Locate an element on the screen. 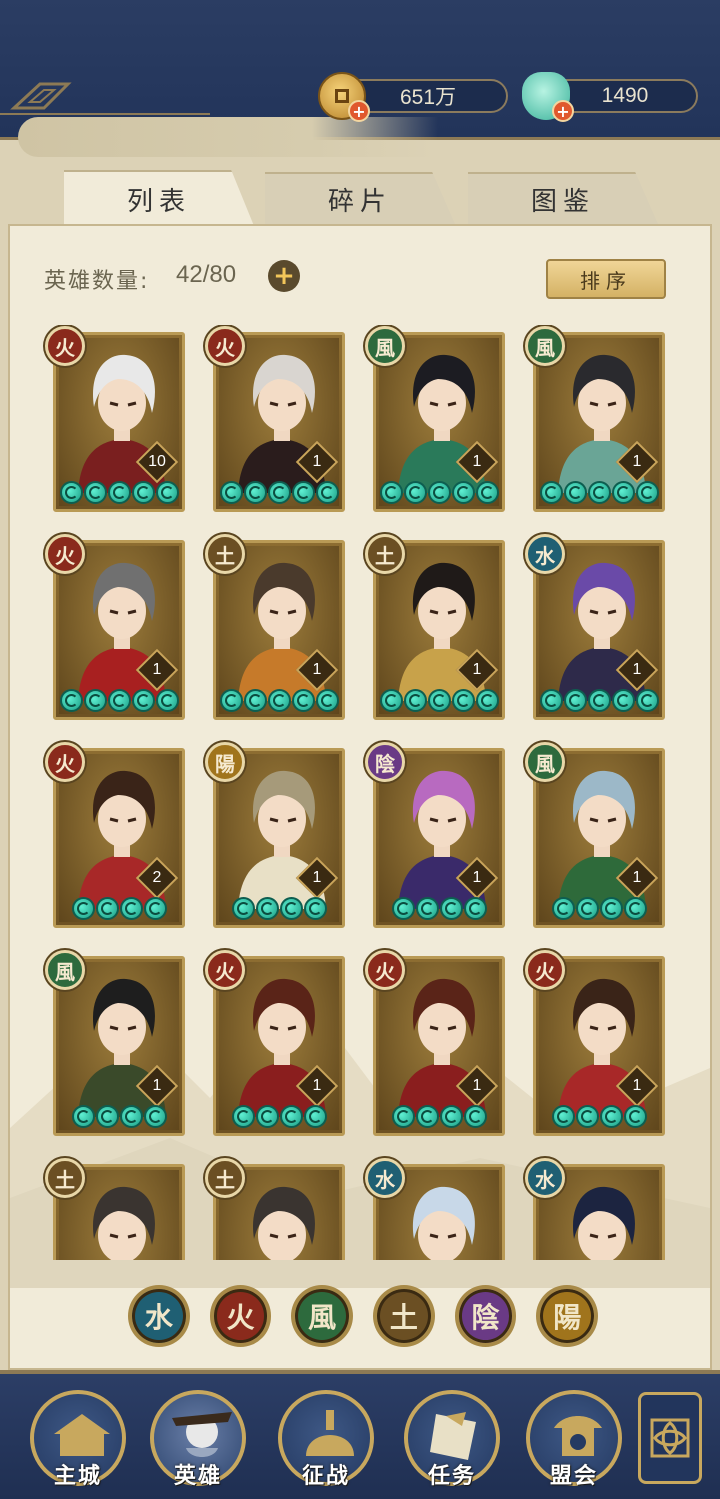 The width and height of the screenshot is (720, 1499). add-jade-button: + is located at coordinates (563, 111).